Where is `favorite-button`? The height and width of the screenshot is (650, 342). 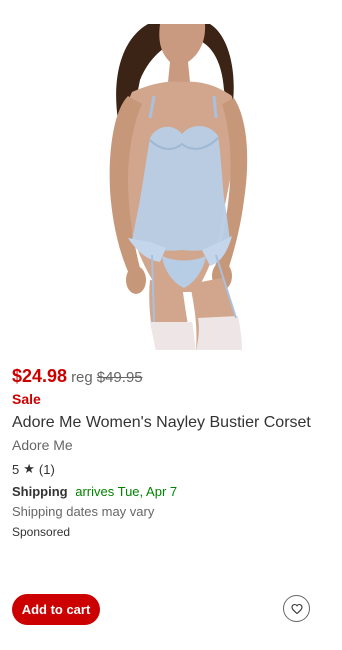 favorite-button is located at coordinates (296, 608).